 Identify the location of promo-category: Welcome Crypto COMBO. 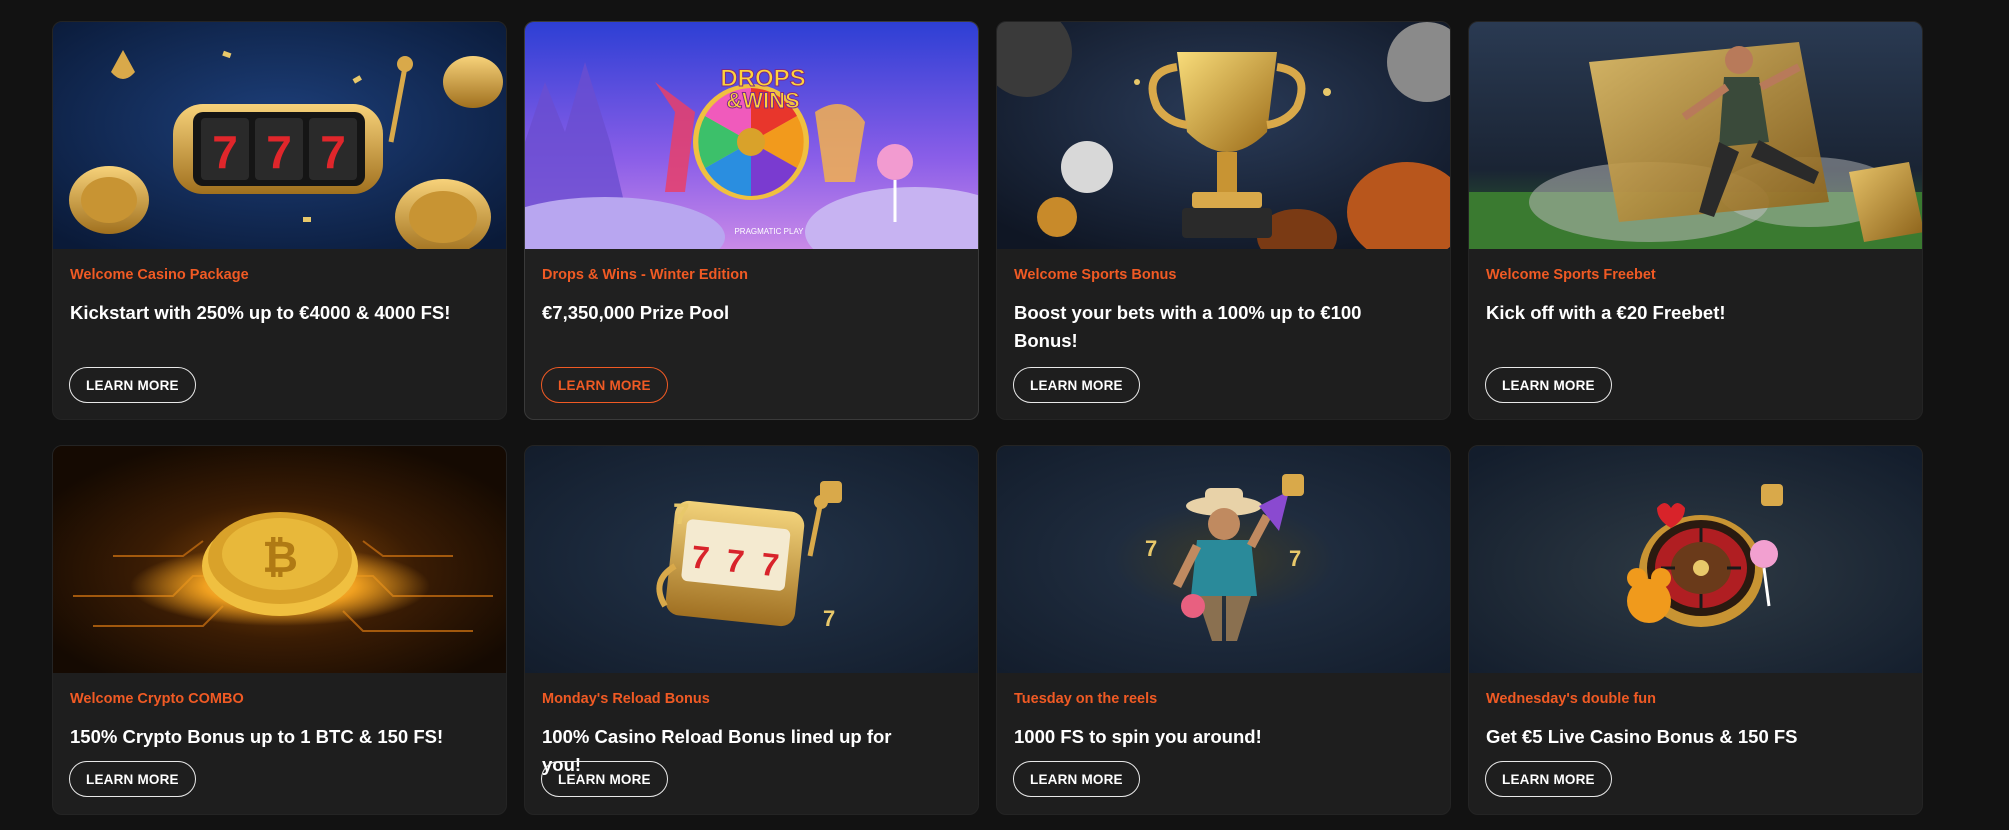
(157, 699).